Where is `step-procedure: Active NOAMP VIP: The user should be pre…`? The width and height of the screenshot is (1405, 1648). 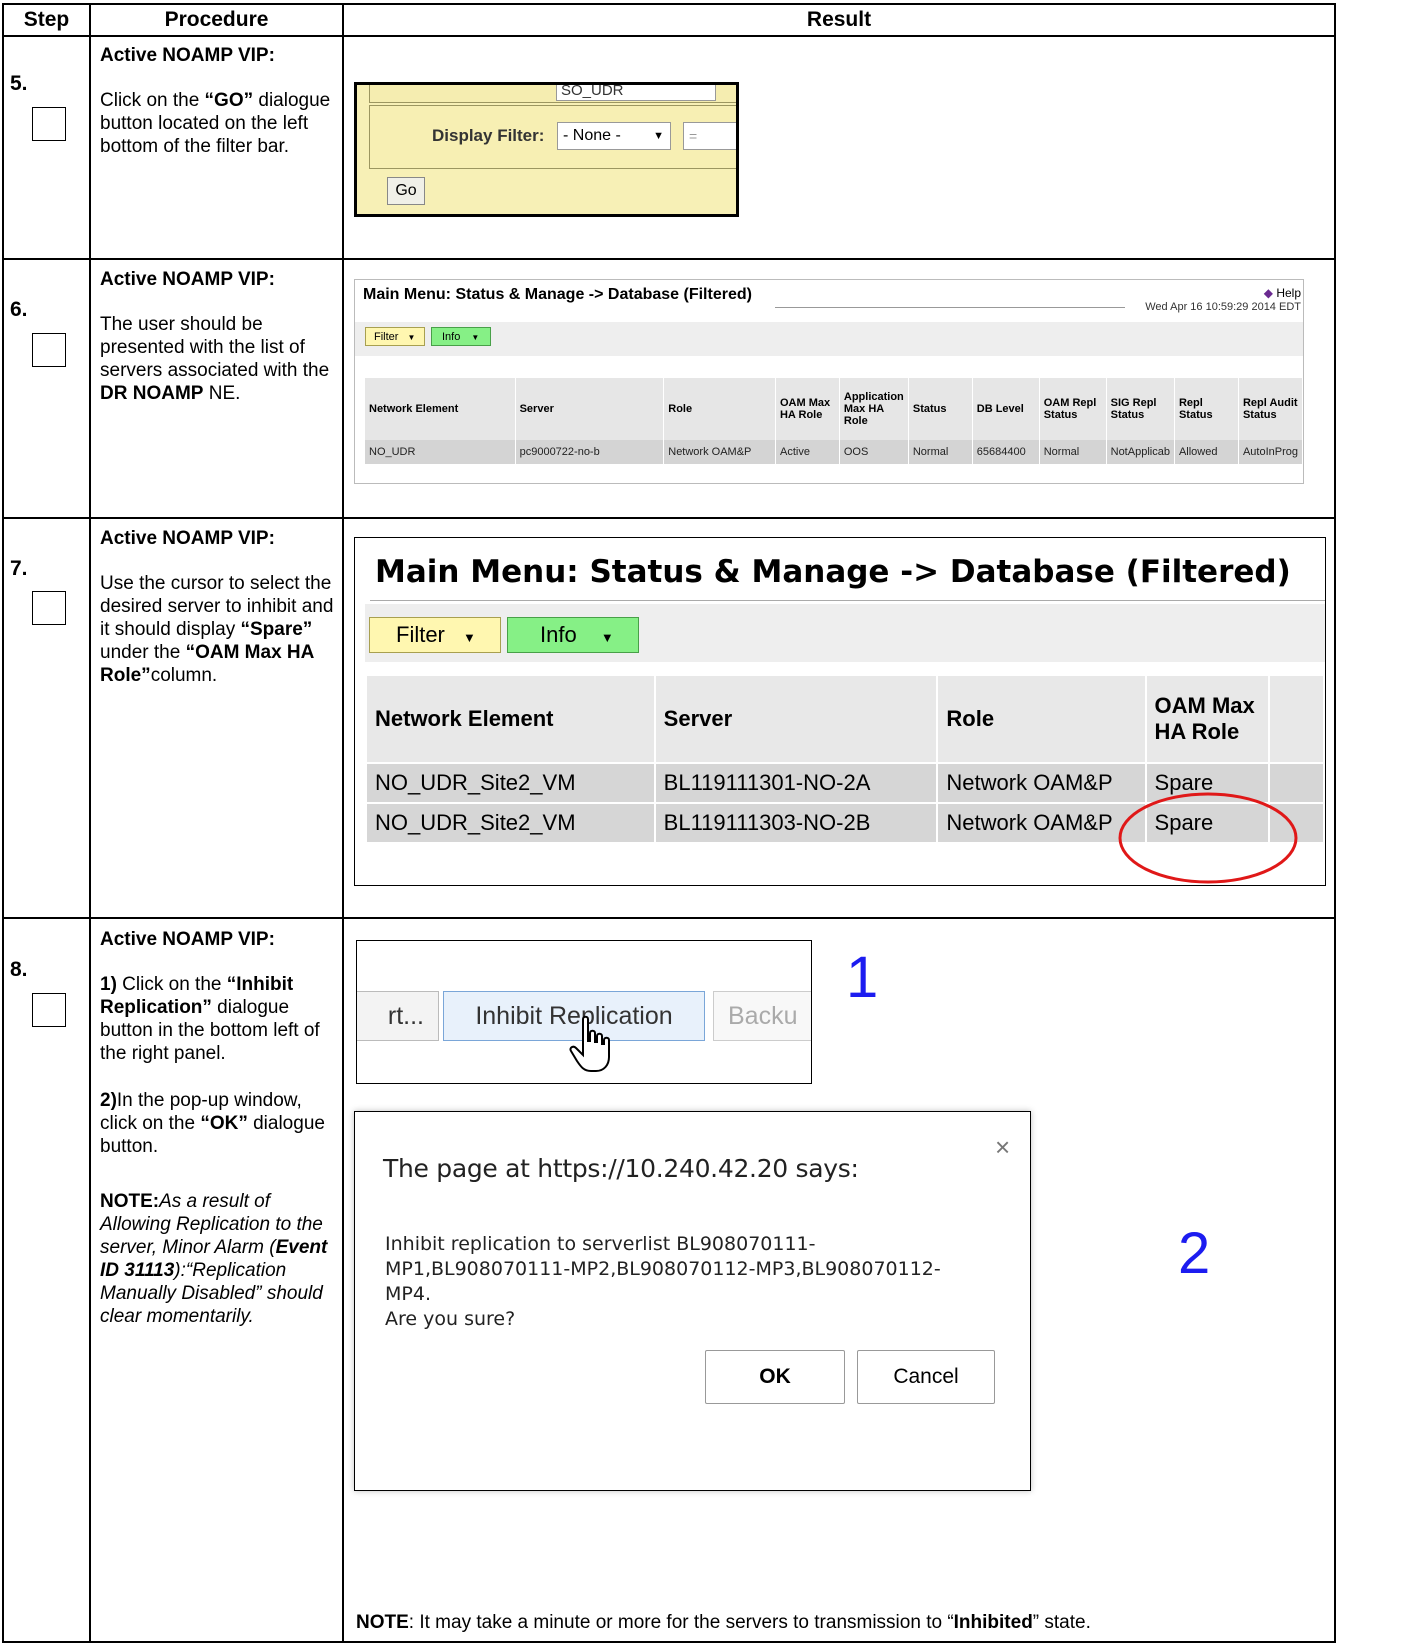
step-procedure: Active NOAMP VIP: The user should be pre… is located at coordinates (215, 336).